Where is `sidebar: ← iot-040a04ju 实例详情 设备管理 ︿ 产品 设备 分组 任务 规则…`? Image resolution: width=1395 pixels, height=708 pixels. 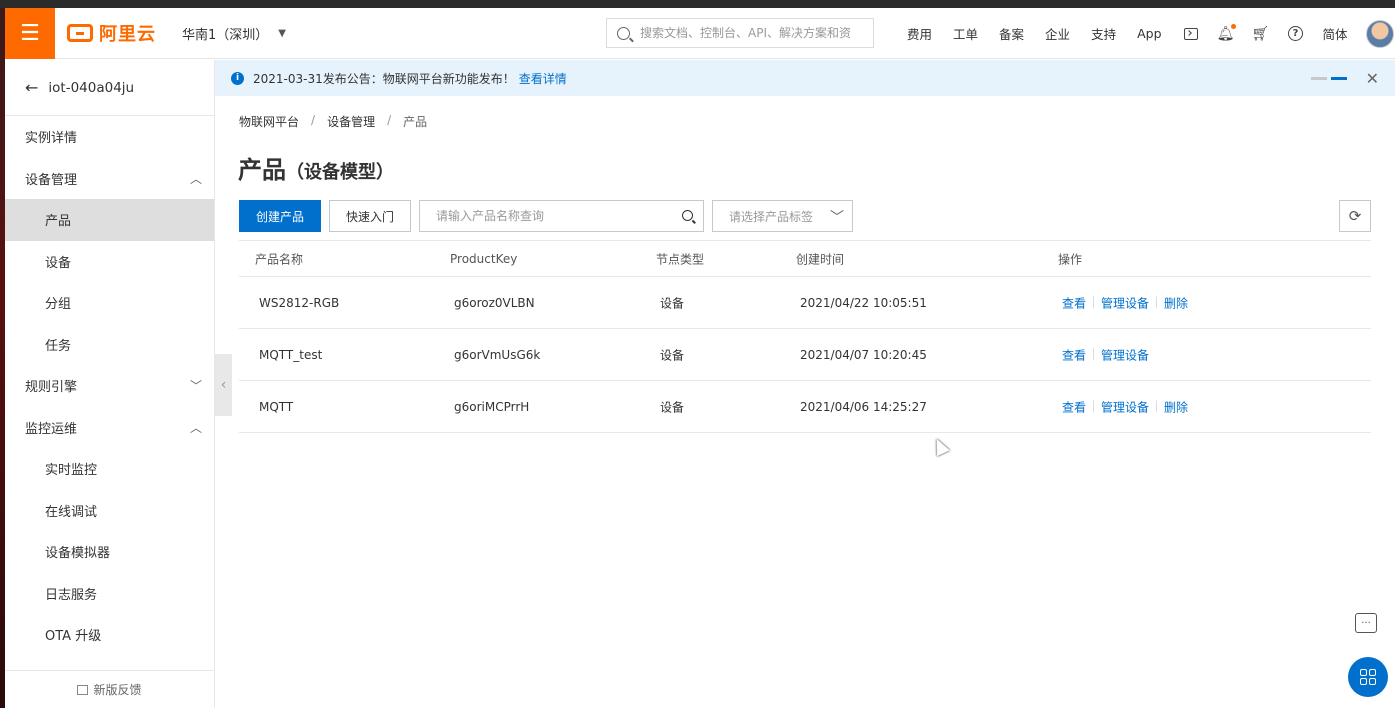 sidebar: ← iot-040a04ju 实例详情 设备管理 ︿ 产品 设备 分组 任务 规则… is located at coordinates (110, 384).